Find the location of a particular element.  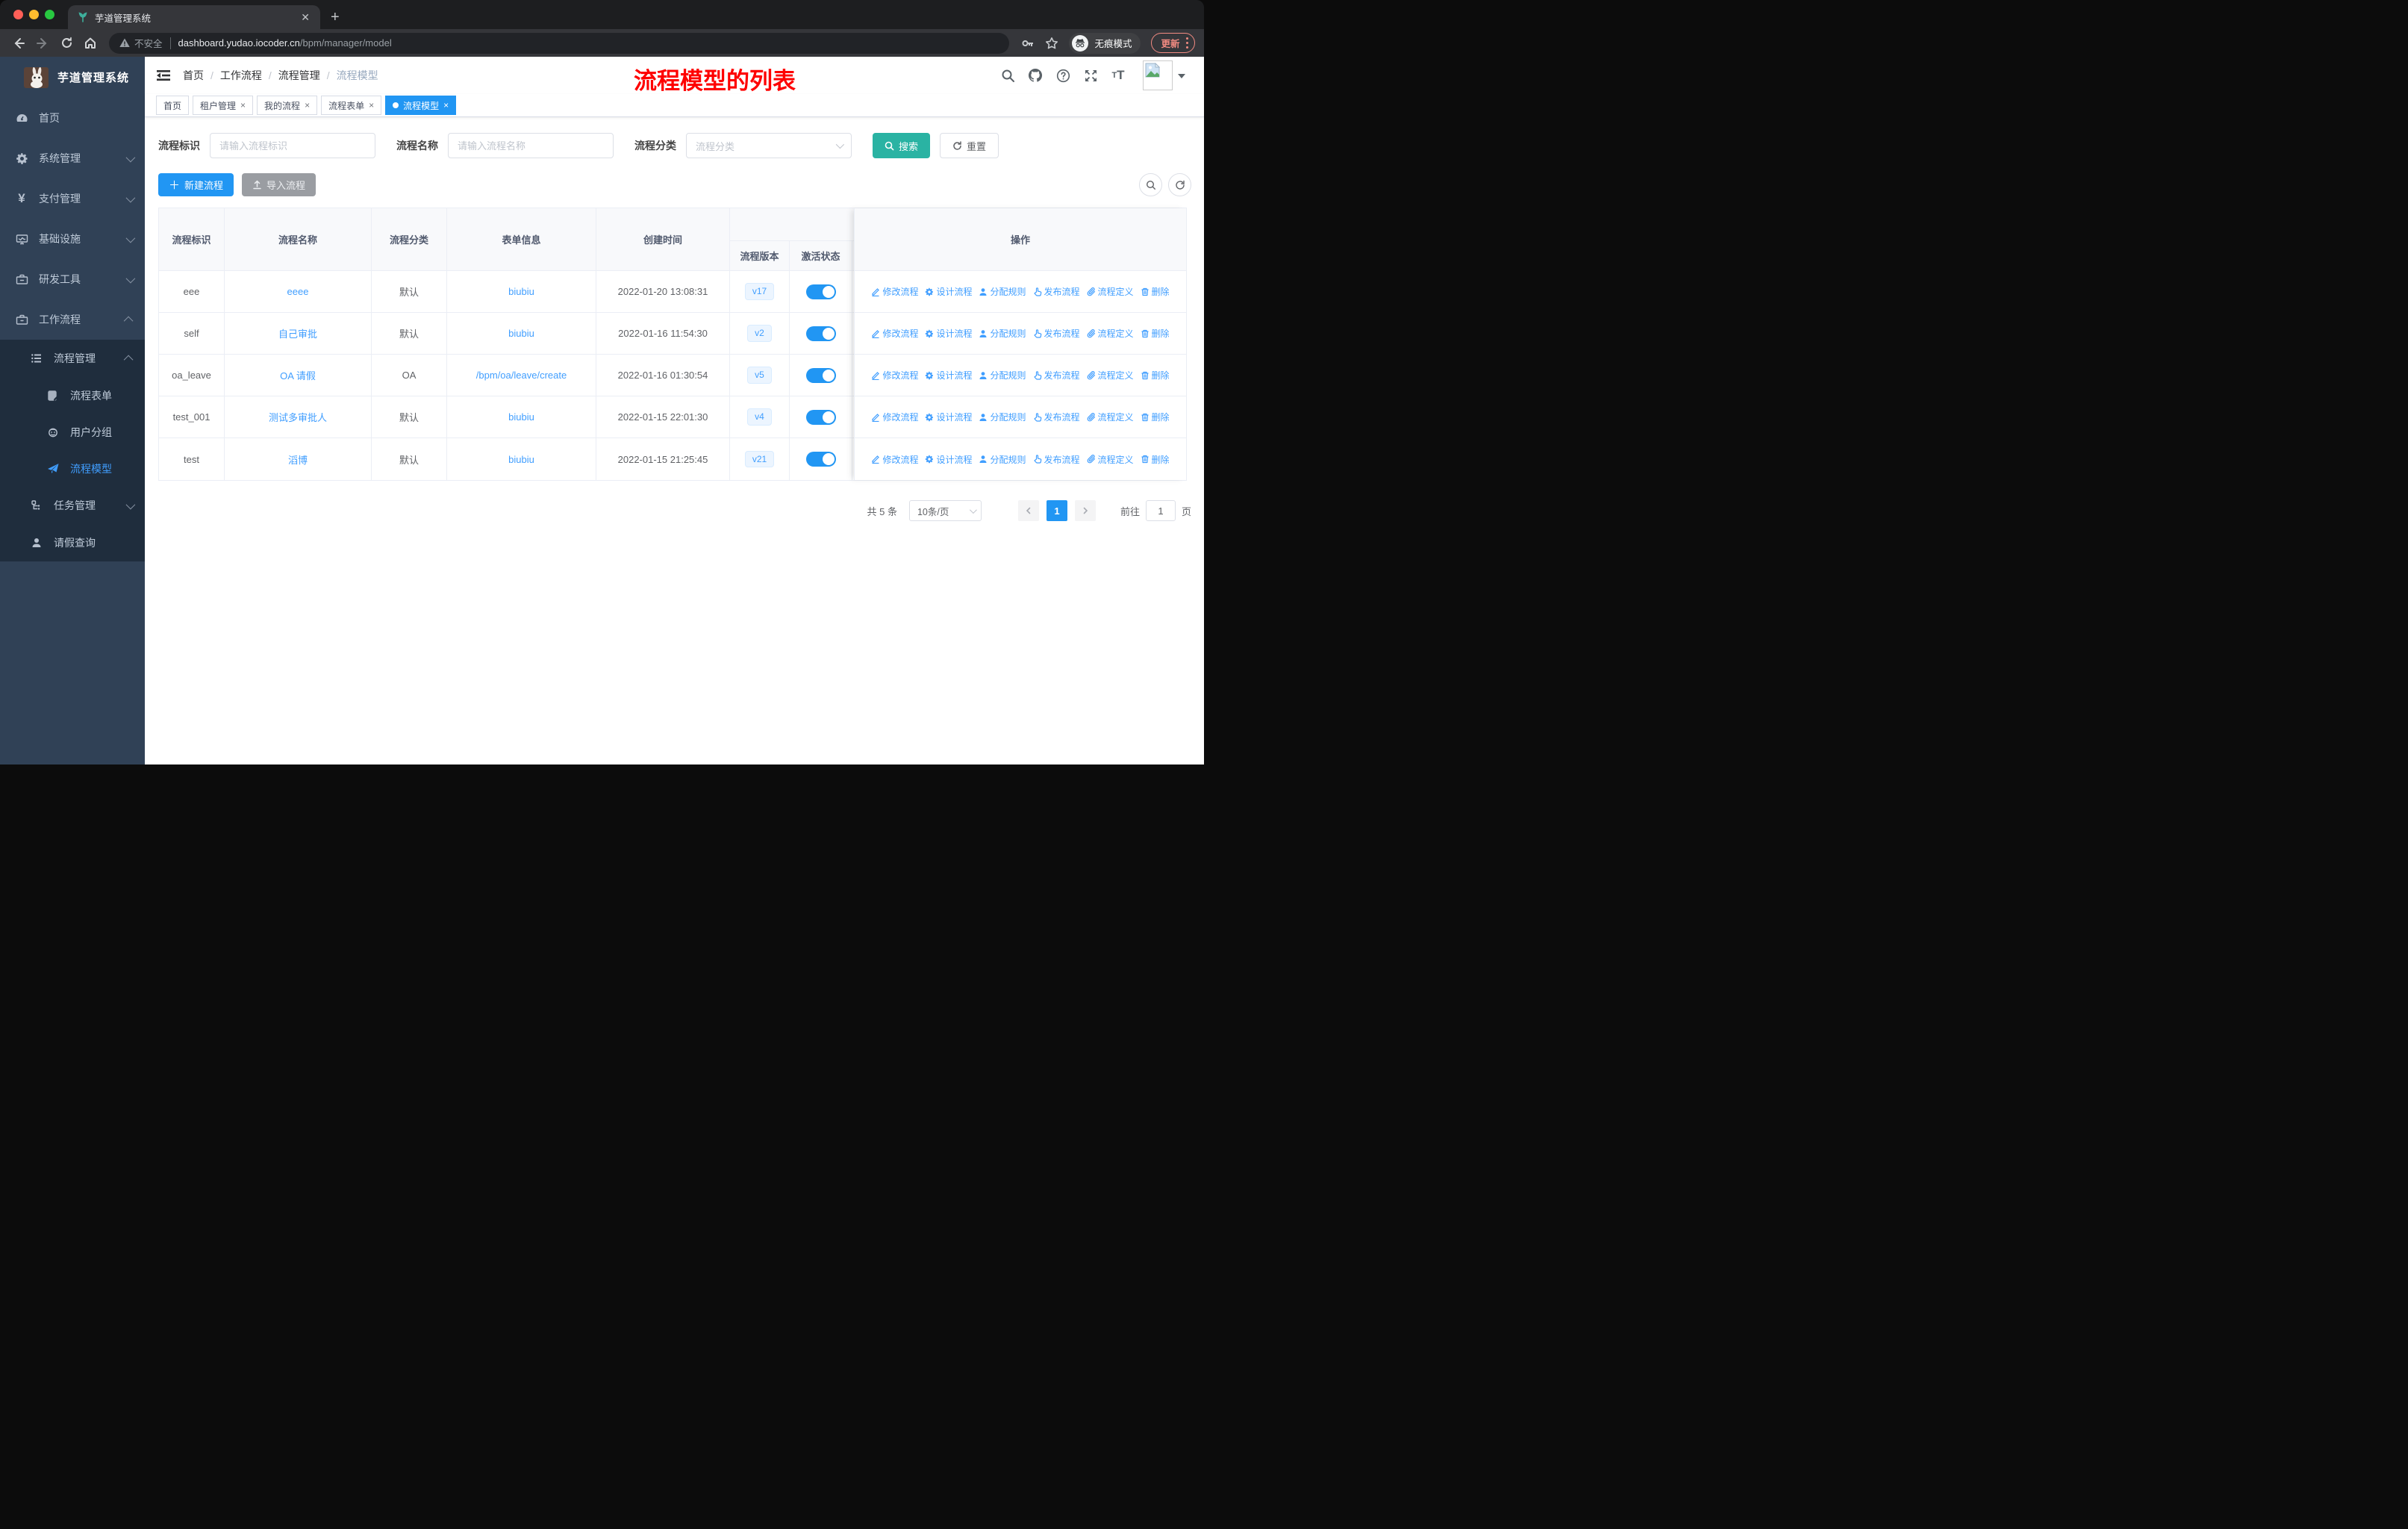

back-icon is located at coordinates (18, 43).